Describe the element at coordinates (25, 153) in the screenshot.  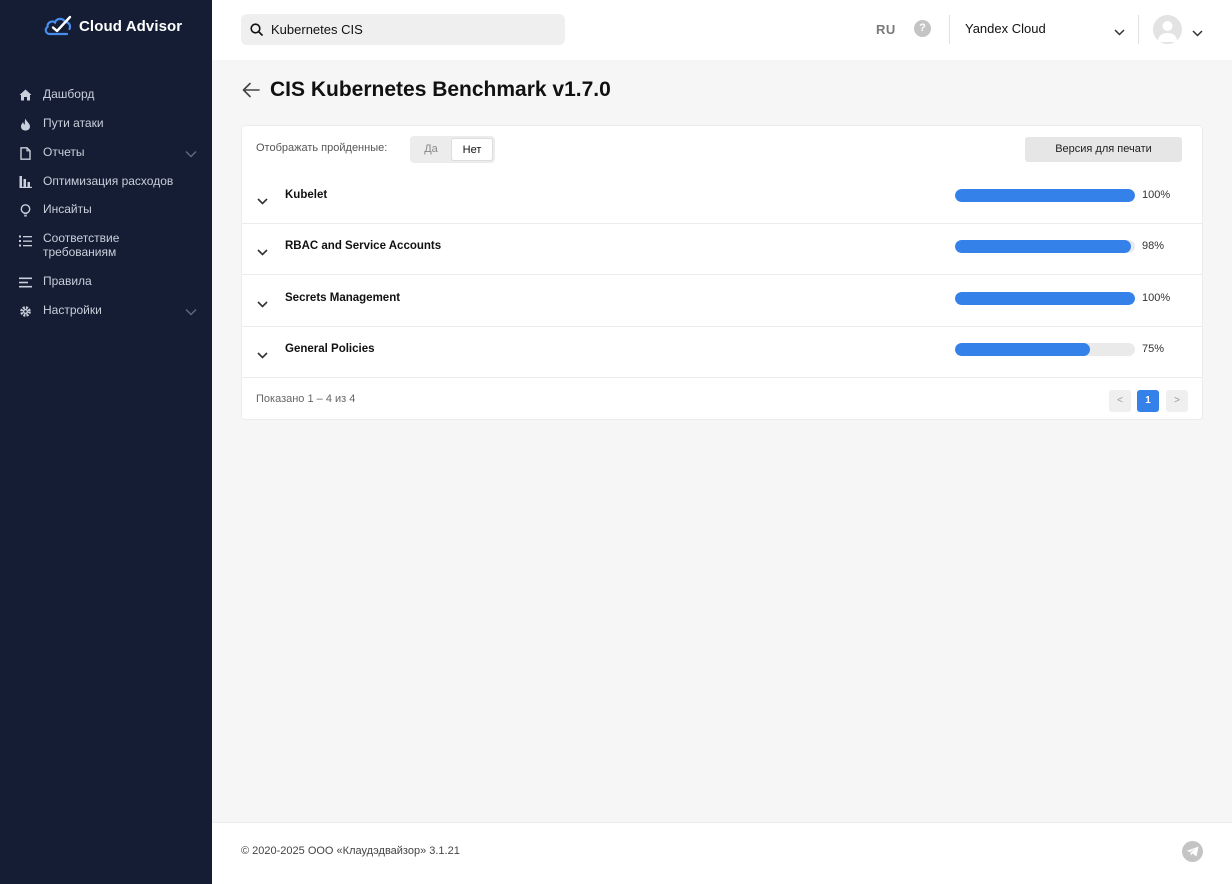
I see `document-icon` at that location.